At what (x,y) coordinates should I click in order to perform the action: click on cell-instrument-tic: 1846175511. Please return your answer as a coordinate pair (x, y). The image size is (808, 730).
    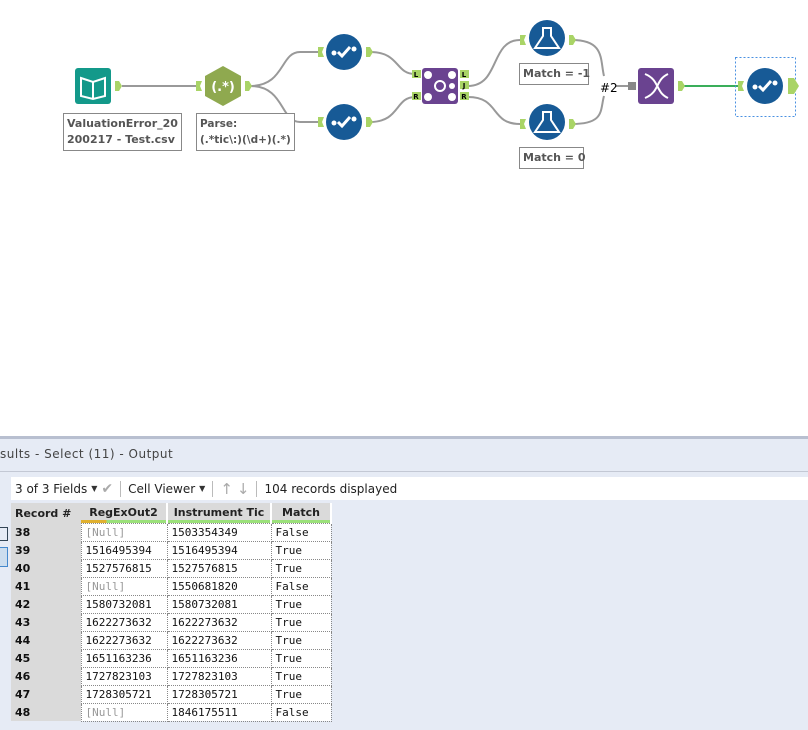
    Looking at the image, I should click on (219, 712).